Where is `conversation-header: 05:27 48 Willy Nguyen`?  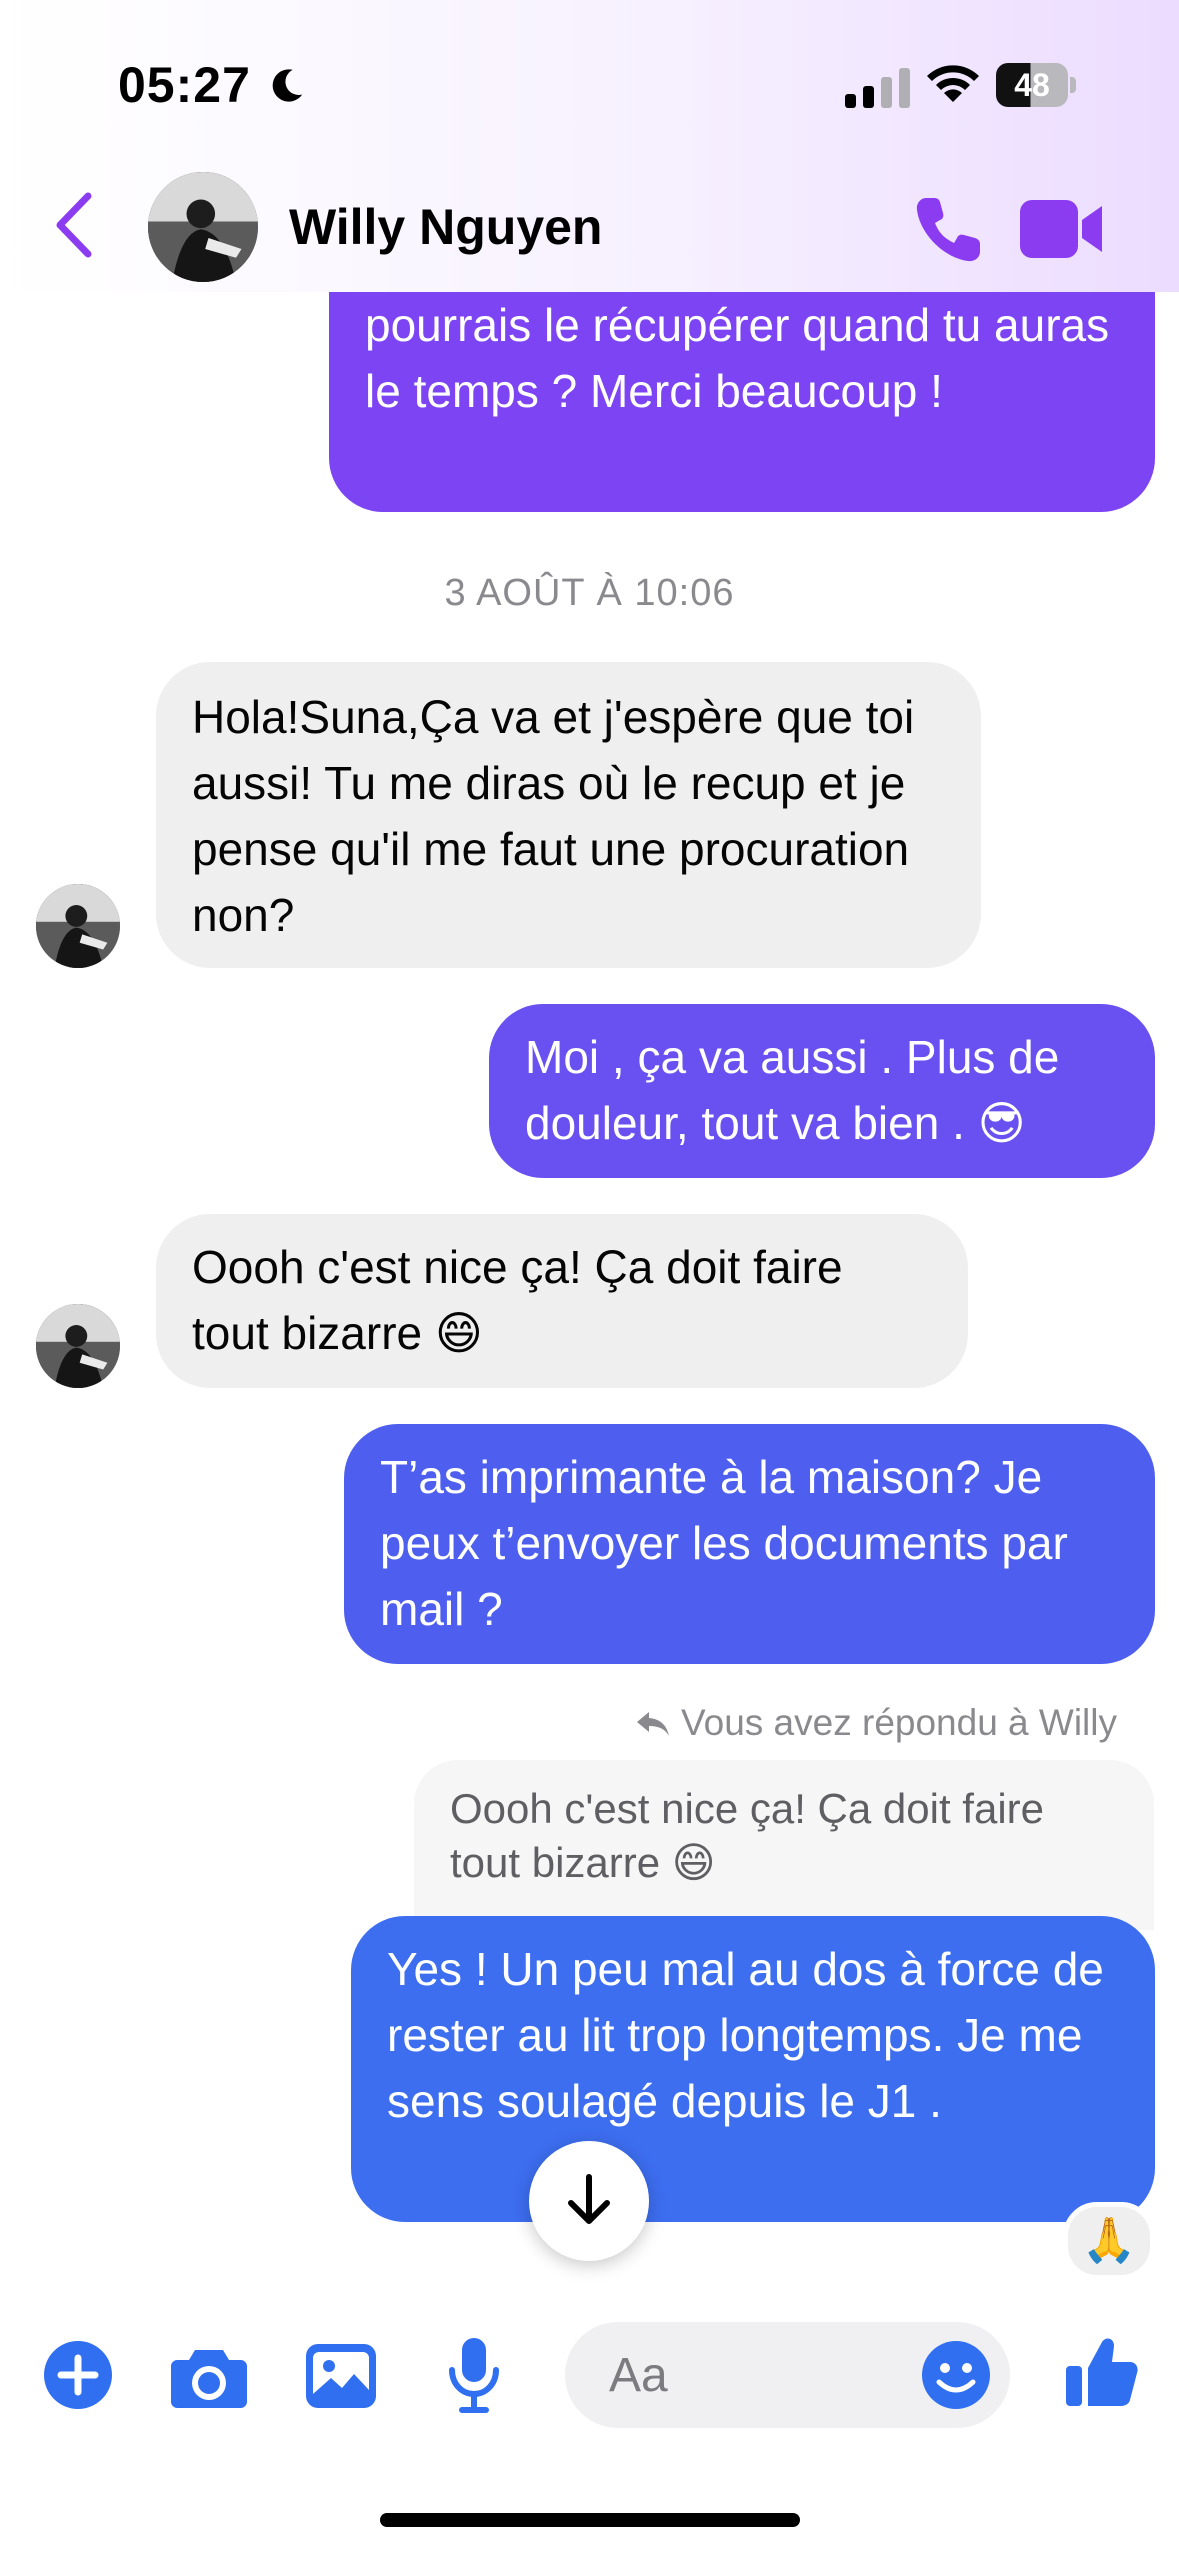
conversation-header: 05:27 48 Willy Nguyen is located at coordinates (589, 146).